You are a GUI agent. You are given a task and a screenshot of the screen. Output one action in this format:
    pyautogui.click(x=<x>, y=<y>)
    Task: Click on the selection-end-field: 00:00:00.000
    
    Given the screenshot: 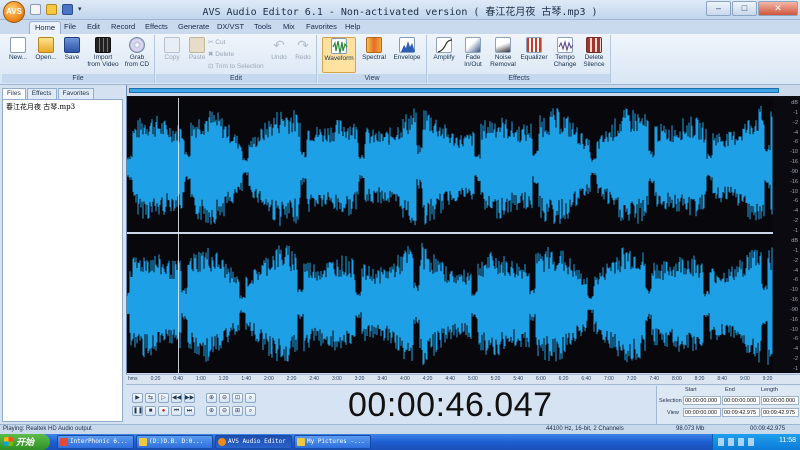 What is the action you would take?
    pyautogui.click(x=741, y=400)
    